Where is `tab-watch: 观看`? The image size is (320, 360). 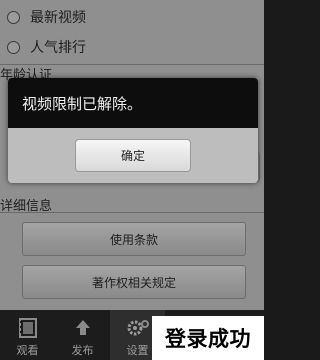 tab-watch: 观看 is located at coordinates (27, 335).